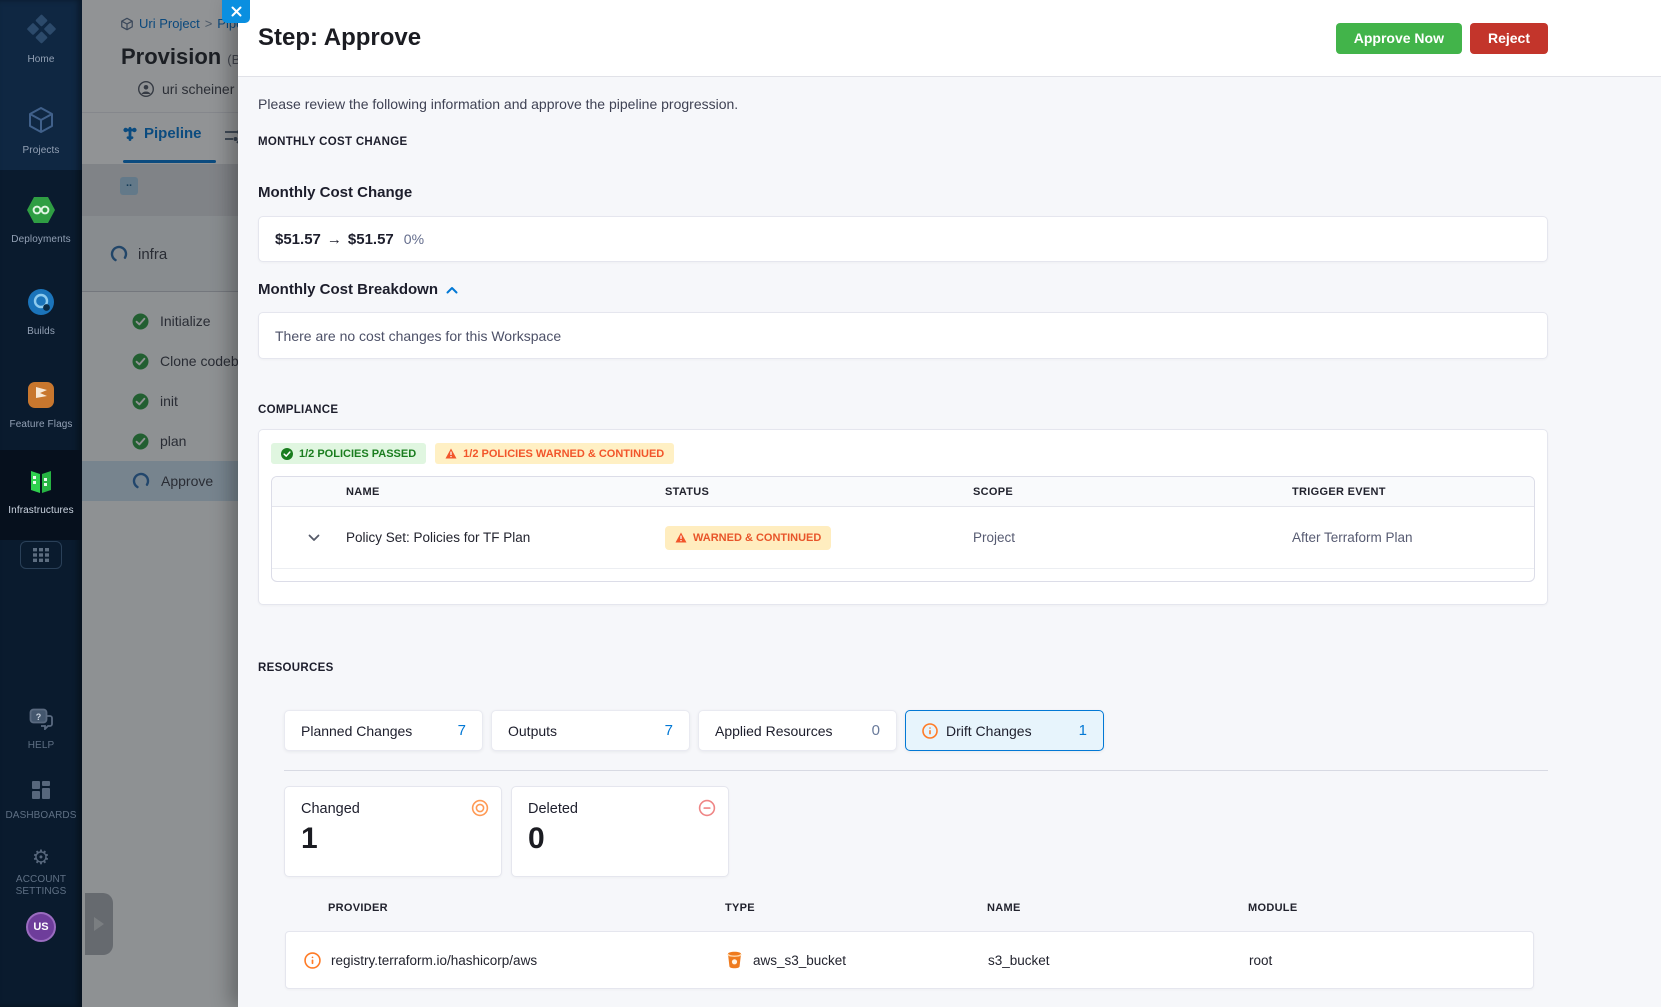  I want to click on monthly-cost-section-label: MONTHLY COST CHANGE, so click(333, 142).